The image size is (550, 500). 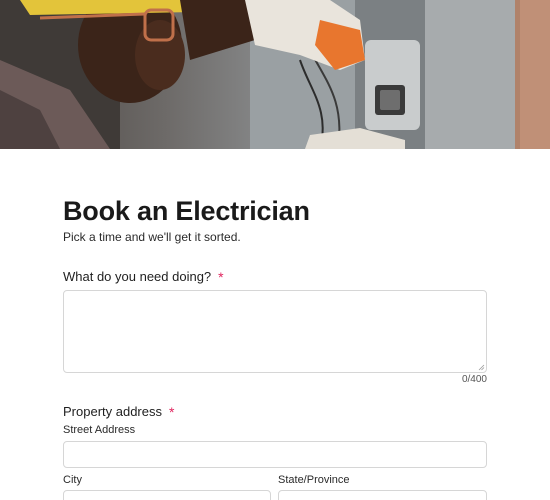 I want to click on street-address-label: Street Address, so click(x=99, y=430).